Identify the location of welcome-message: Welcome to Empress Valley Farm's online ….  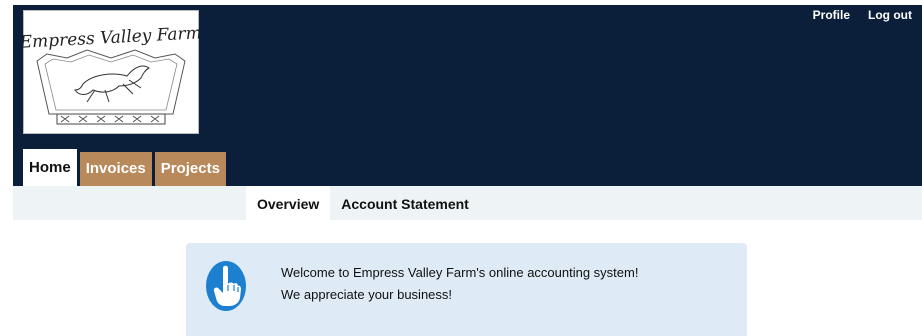
(459, 284).